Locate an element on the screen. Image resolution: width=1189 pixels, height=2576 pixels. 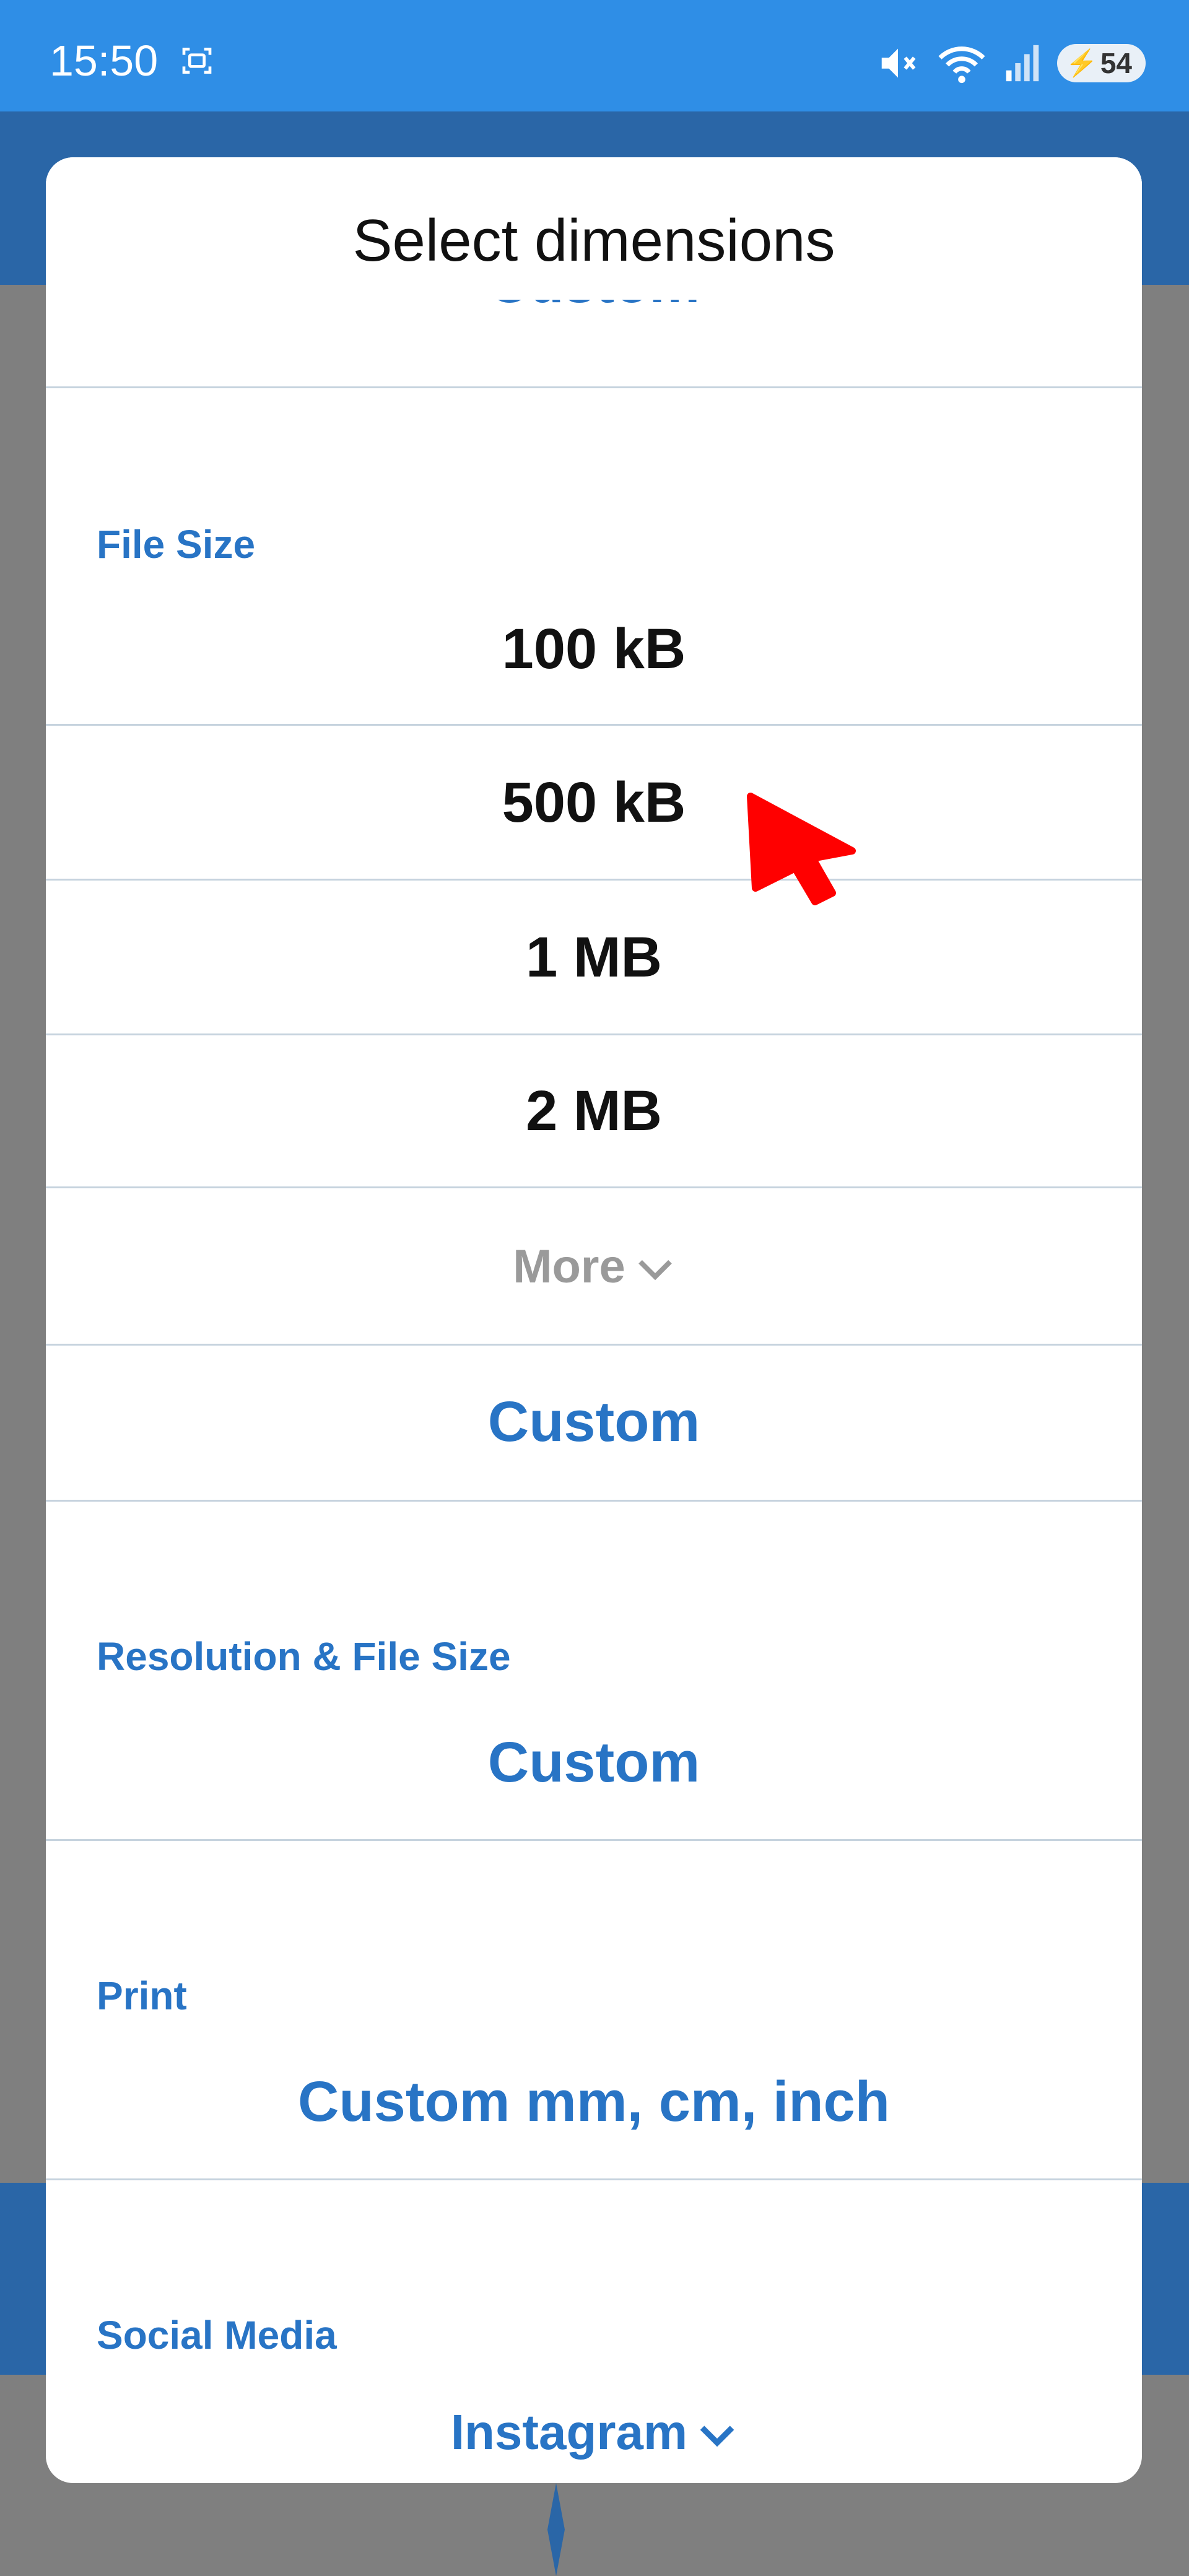
file-size-custom-option: Custom is located at coordinates (594, 1422).